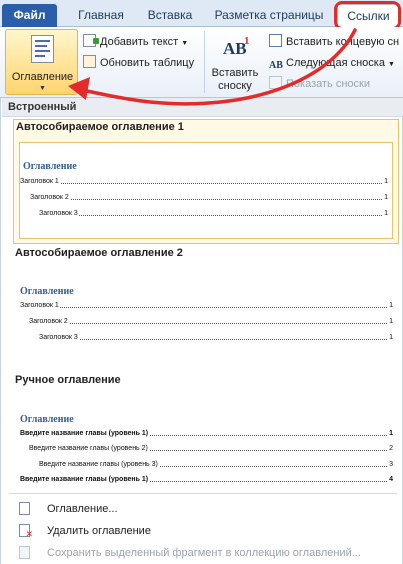 Image resolution: width=403 pixels, height=564 pixels. What do you see at coordinates (24, 552) in the screenshot?
I see `save-selection-icon` at bounding box center [24, 552].